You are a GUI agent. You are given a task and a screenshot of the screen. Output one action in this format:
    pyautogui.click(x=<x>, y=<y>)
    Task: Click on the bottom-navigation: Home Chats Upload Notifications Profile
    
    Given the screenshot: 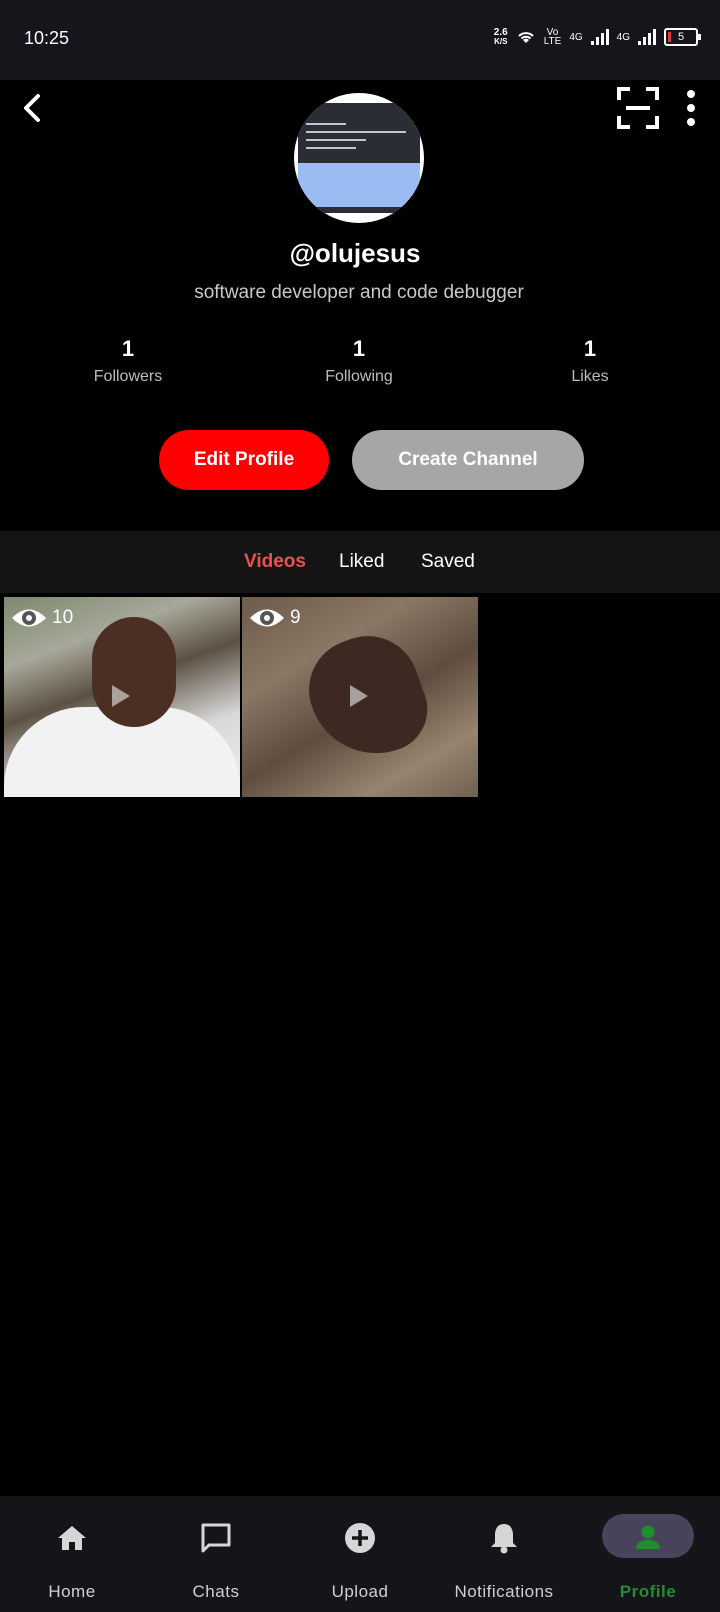 What is the action you would take?
    pyautogui.click(x=360, y=1554)
    